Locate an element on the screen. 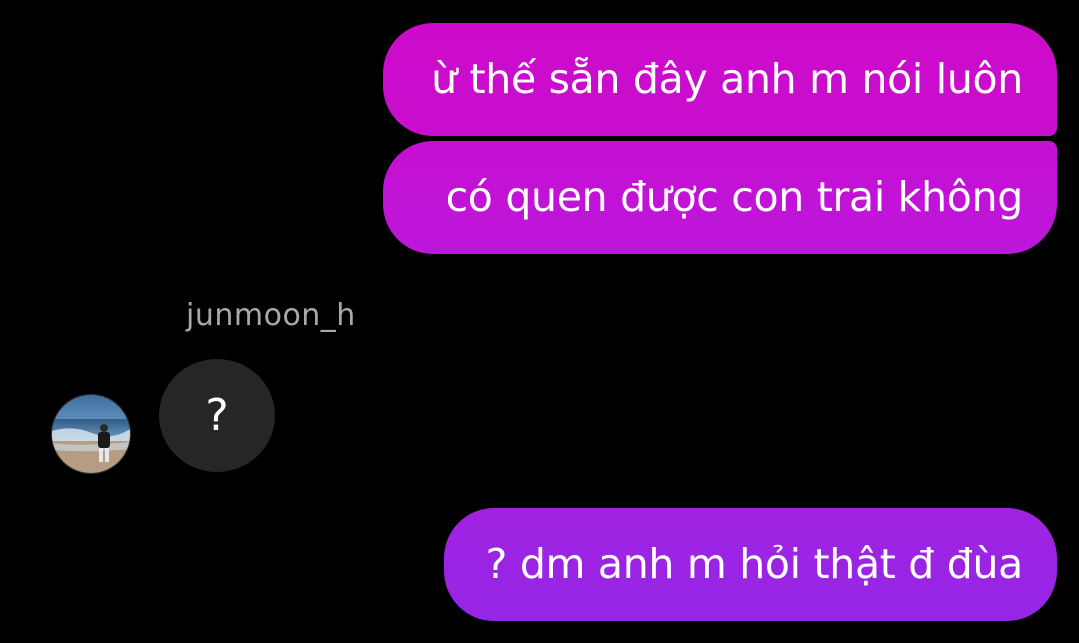  outgoing-message-bubble: ừ thế sẵn đây anh m nói luôn is located at coordinates (720, 79).